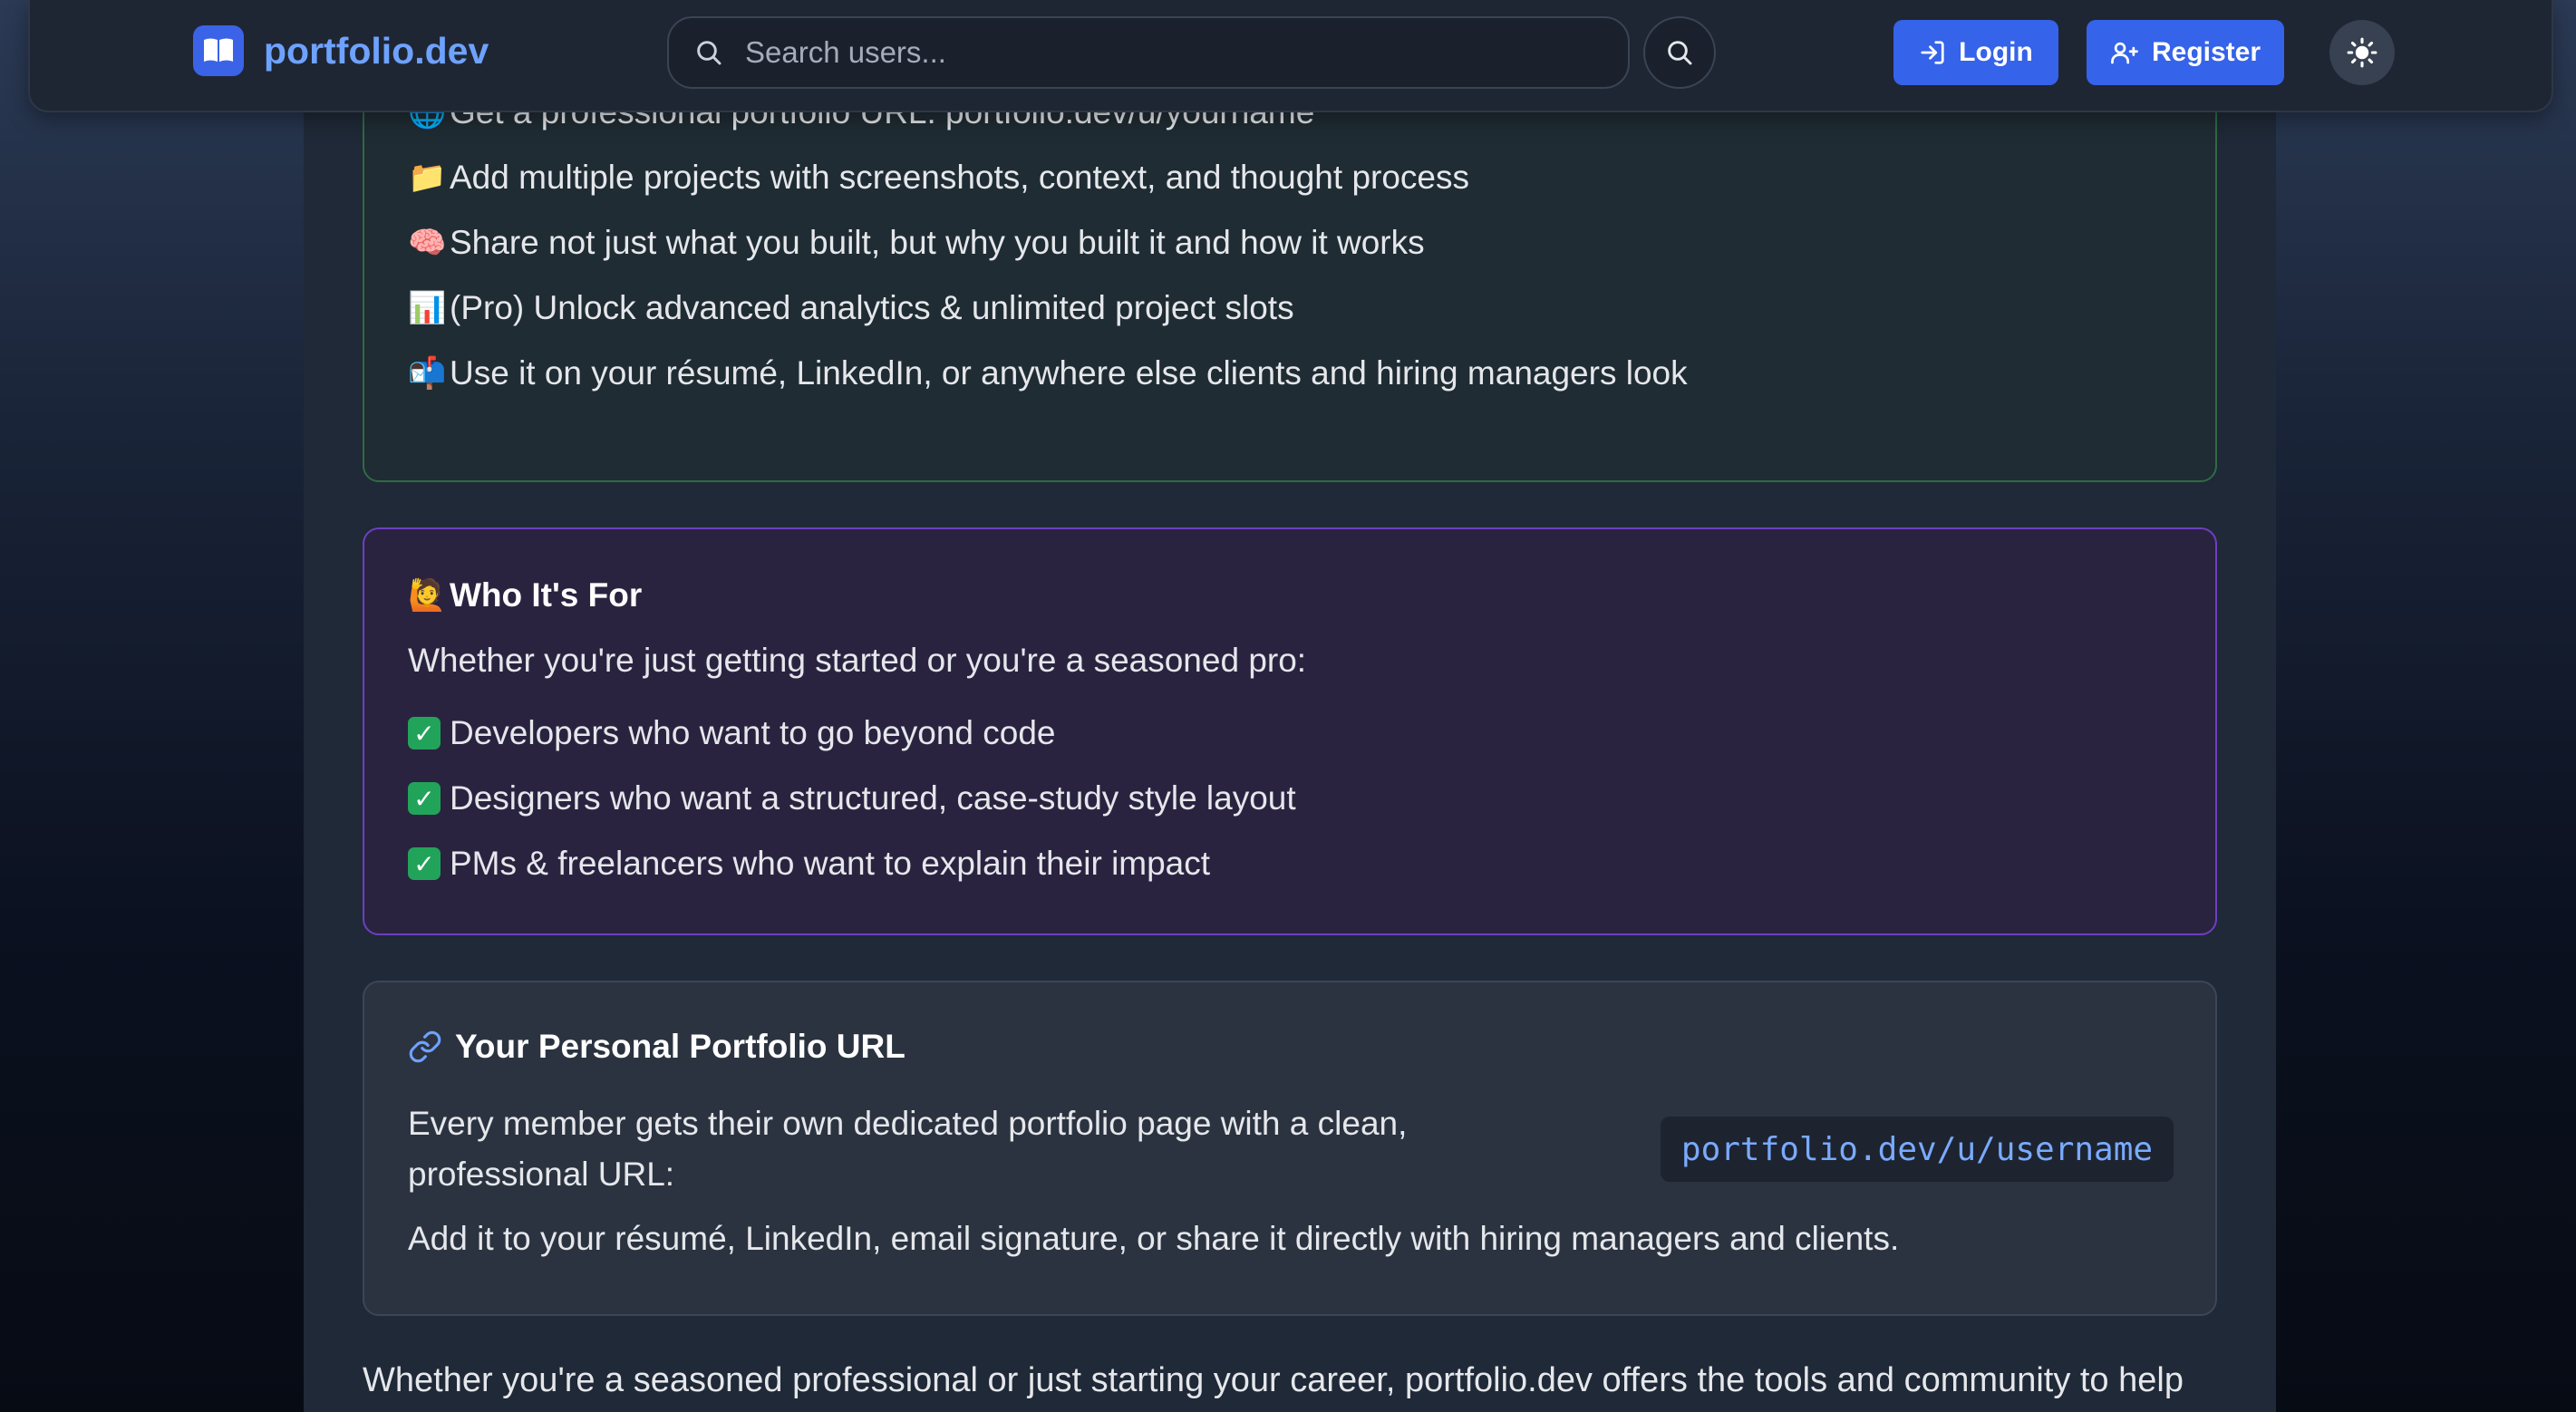 The image size is (2576, 1412). I want to click on login-button: Login, so click(1975, 53).